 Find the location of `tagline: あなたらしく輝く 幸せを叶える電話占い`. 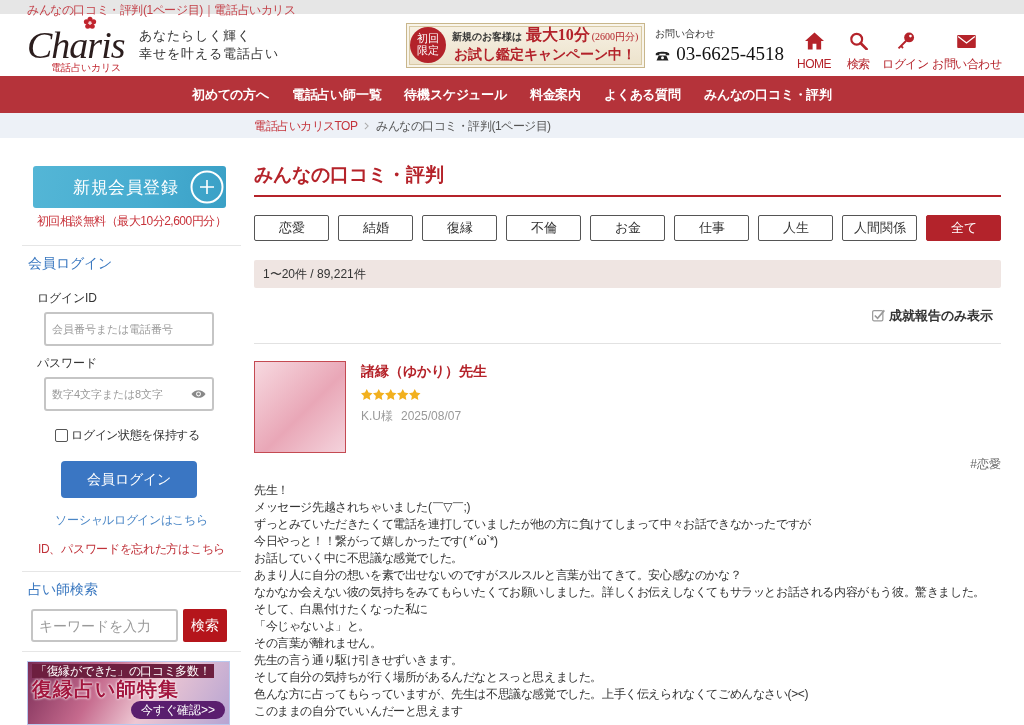

tagline: あなたらしく輝く 幸せを叶える電話占い is located at coordinates (209, 45).